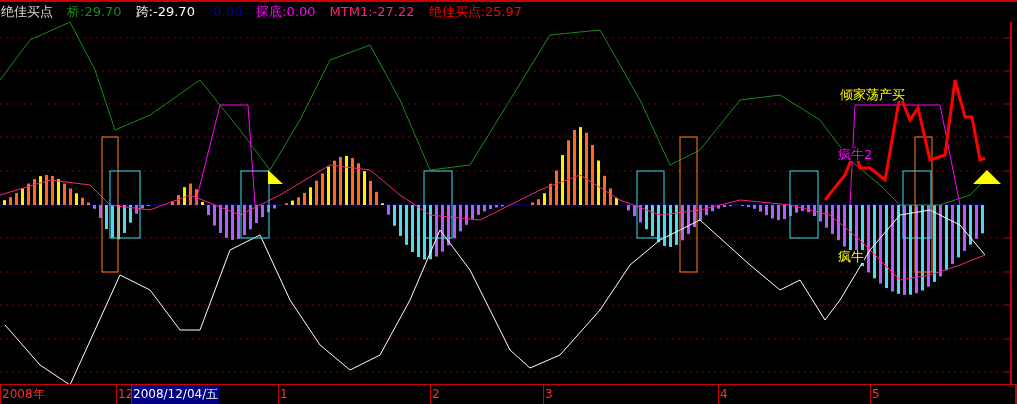 This screenshot has width=1017, height=404. What do you see at coordinates (475, 12) in the screenshot?
I see `indicator-value: 绝佳买点:25.97` at bounding box center [475, 12].